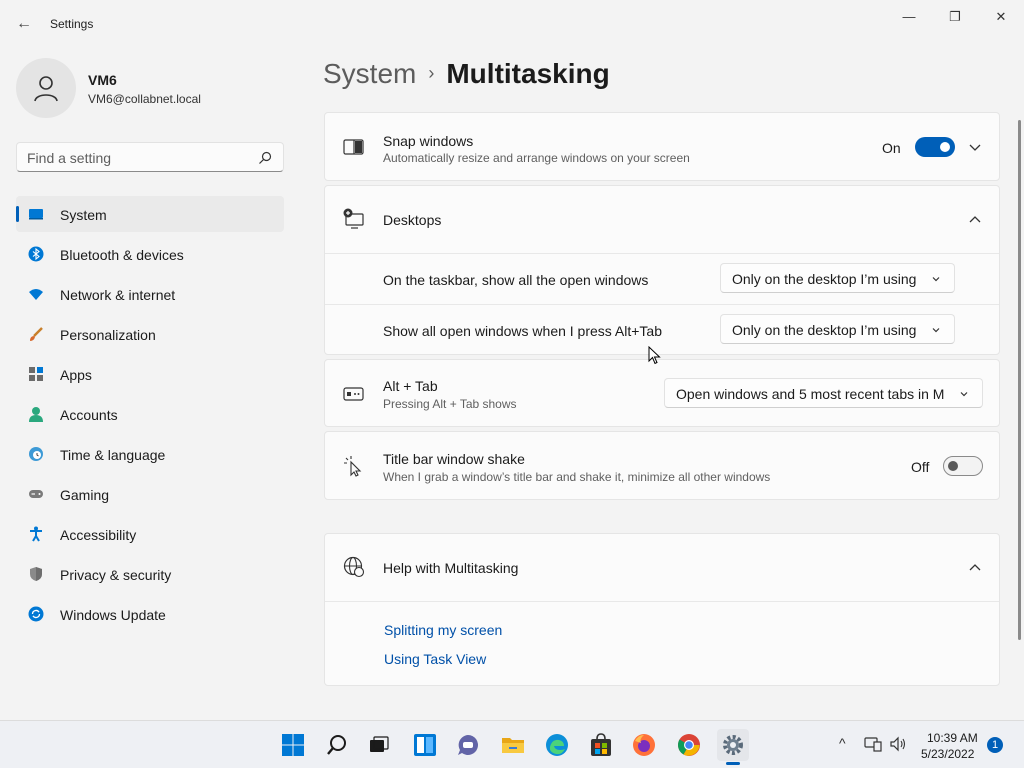 This screenshot has height=768, width=1024. What do you see at coordinates (810, 394) in the screenshot?
I see `dropdown-value: Open windows and 5 most recent tabs in M` at bounding box center [810, 394].